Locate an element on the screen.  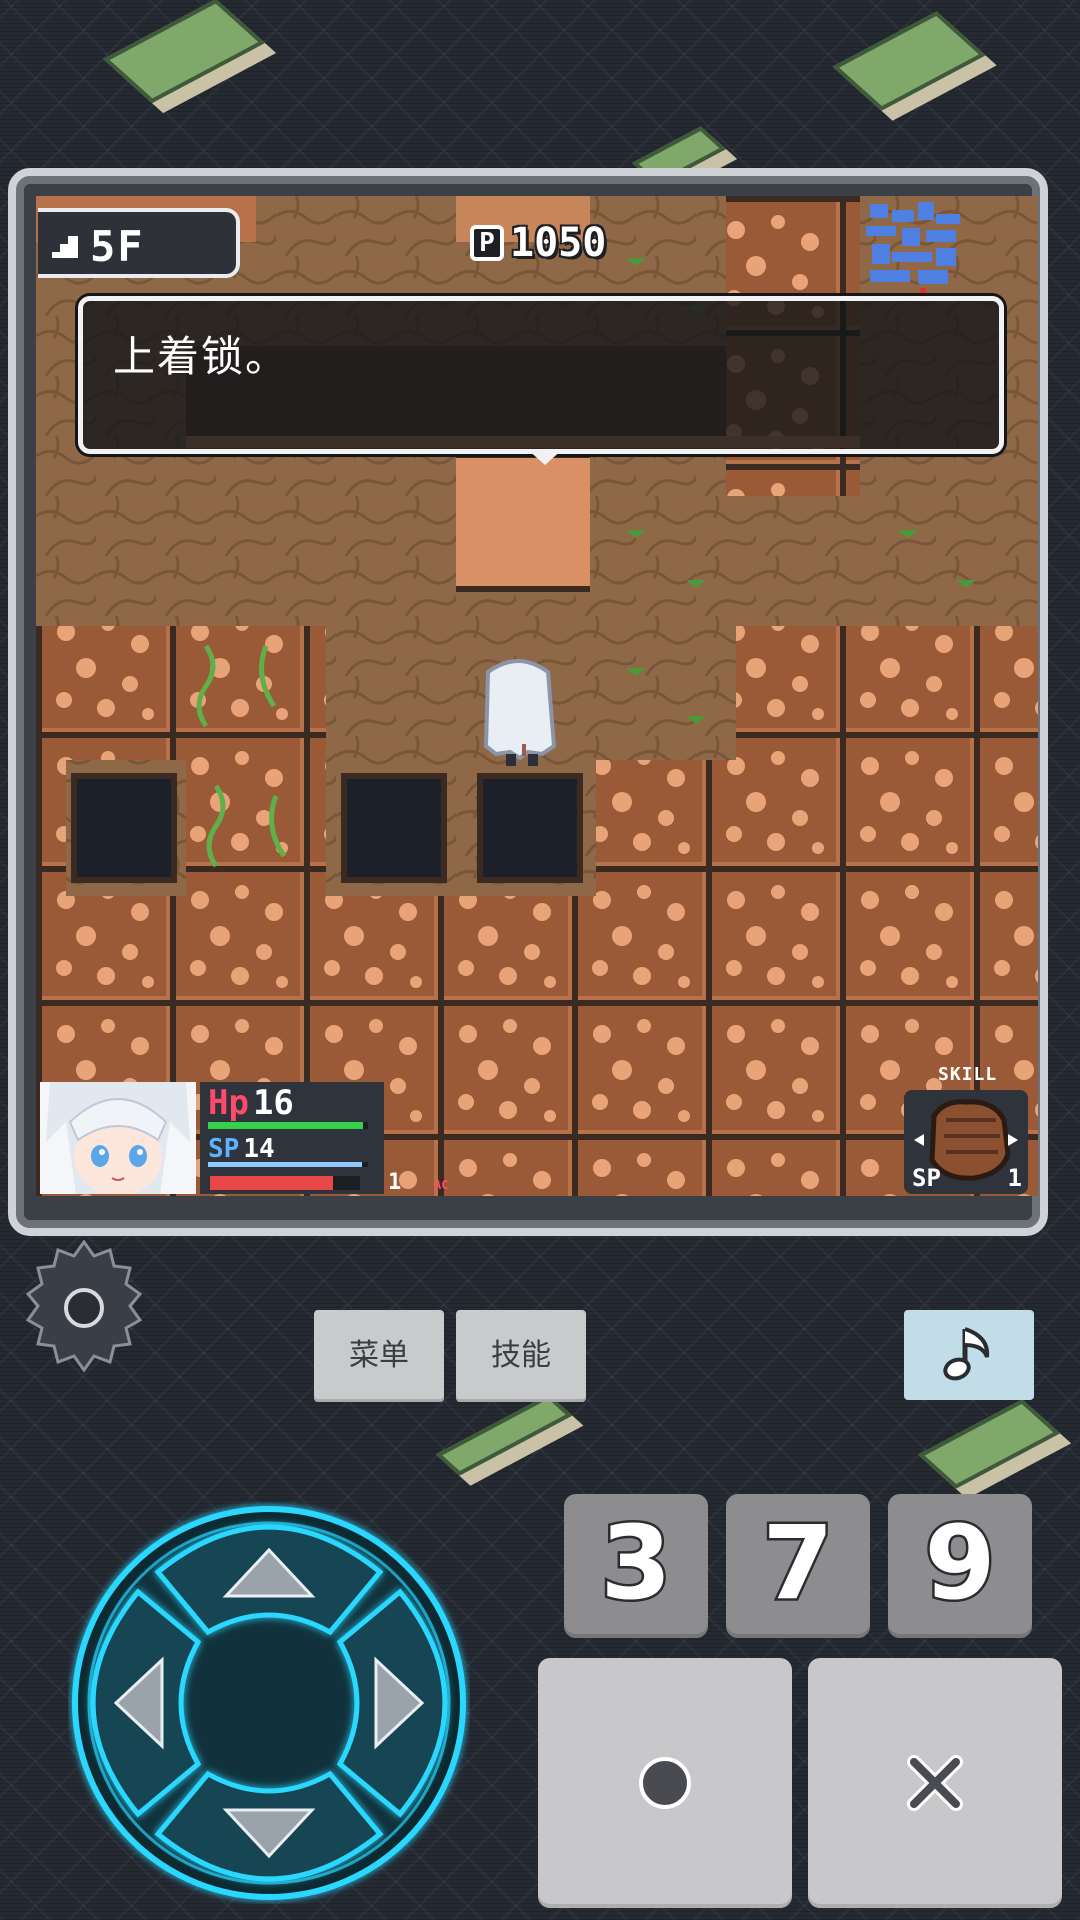
points-counter: P 1050 is located at coordinates (538, 243).